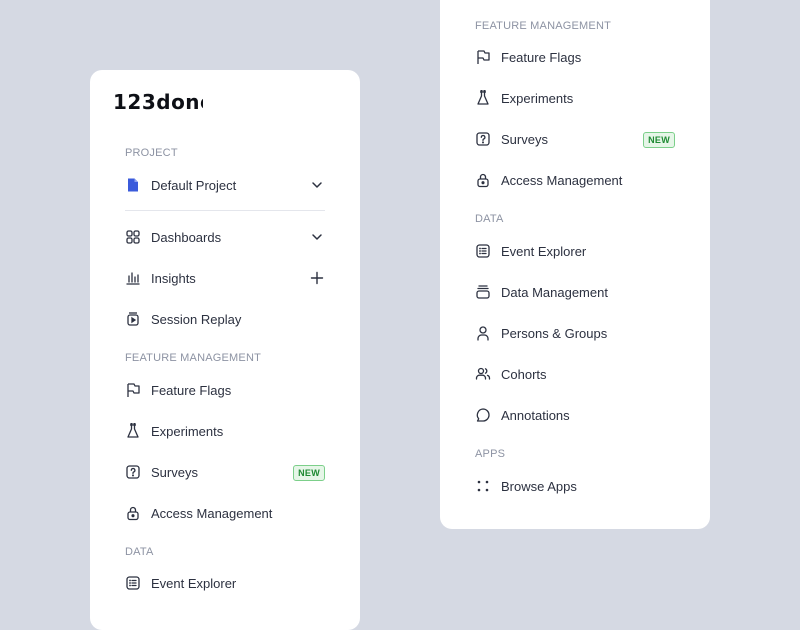 This screenshot has width=800, height=630. What do you see at coordinates (575, 374) in the screenshot?
I see `sidebar-item-cohorts: Cohorts` at bounding box center [575, 374].